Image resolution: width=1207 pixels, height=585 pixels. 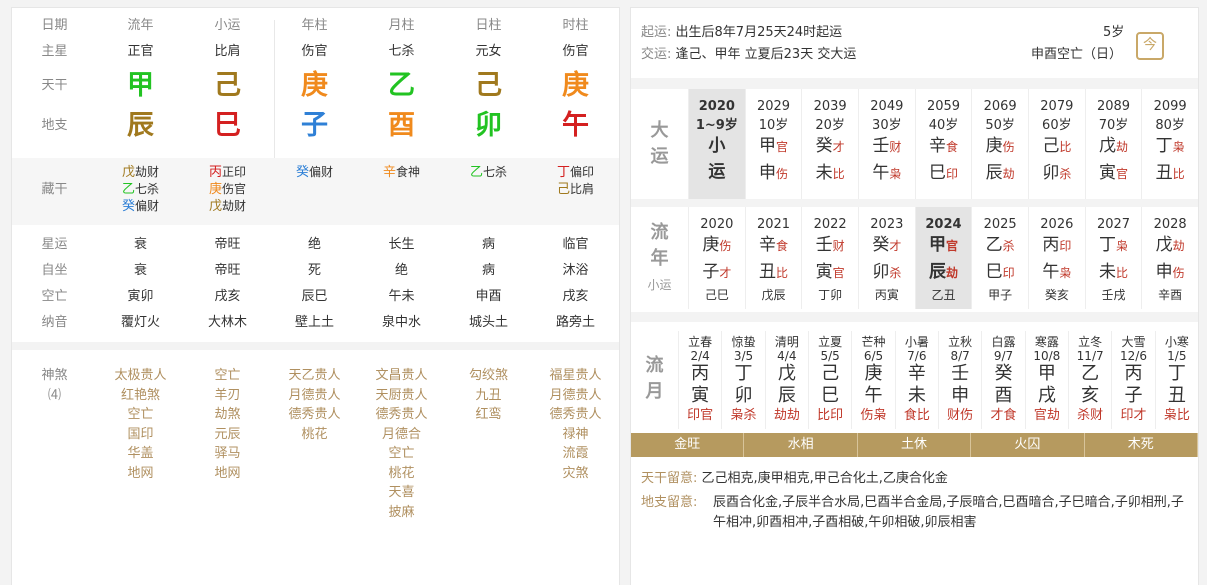 What do you see at coordinates (881, 173) in the screenshot?
I see `g2-stem: 午` at bounding box center [881, 173].